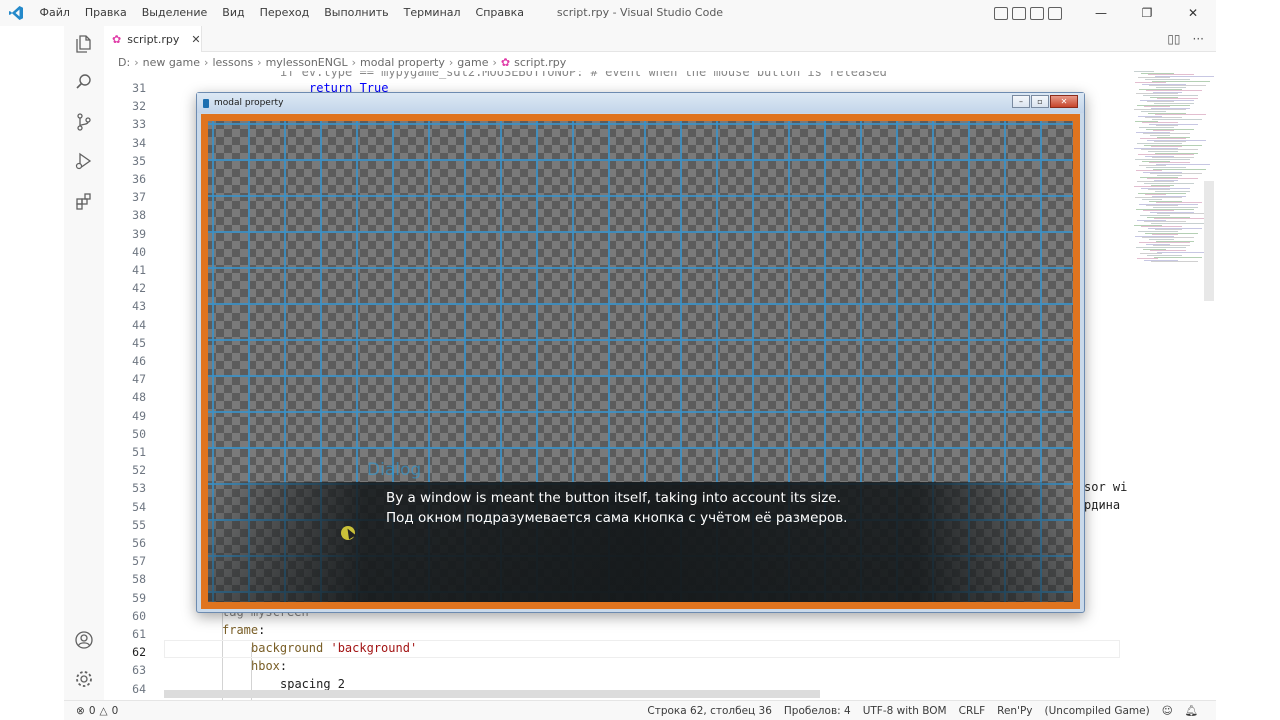 This screenshot has width=1280, height=720. Describe the element at coordinates (1021, 101) in the screenshot. I see `game-minimize-button: –` at that location.